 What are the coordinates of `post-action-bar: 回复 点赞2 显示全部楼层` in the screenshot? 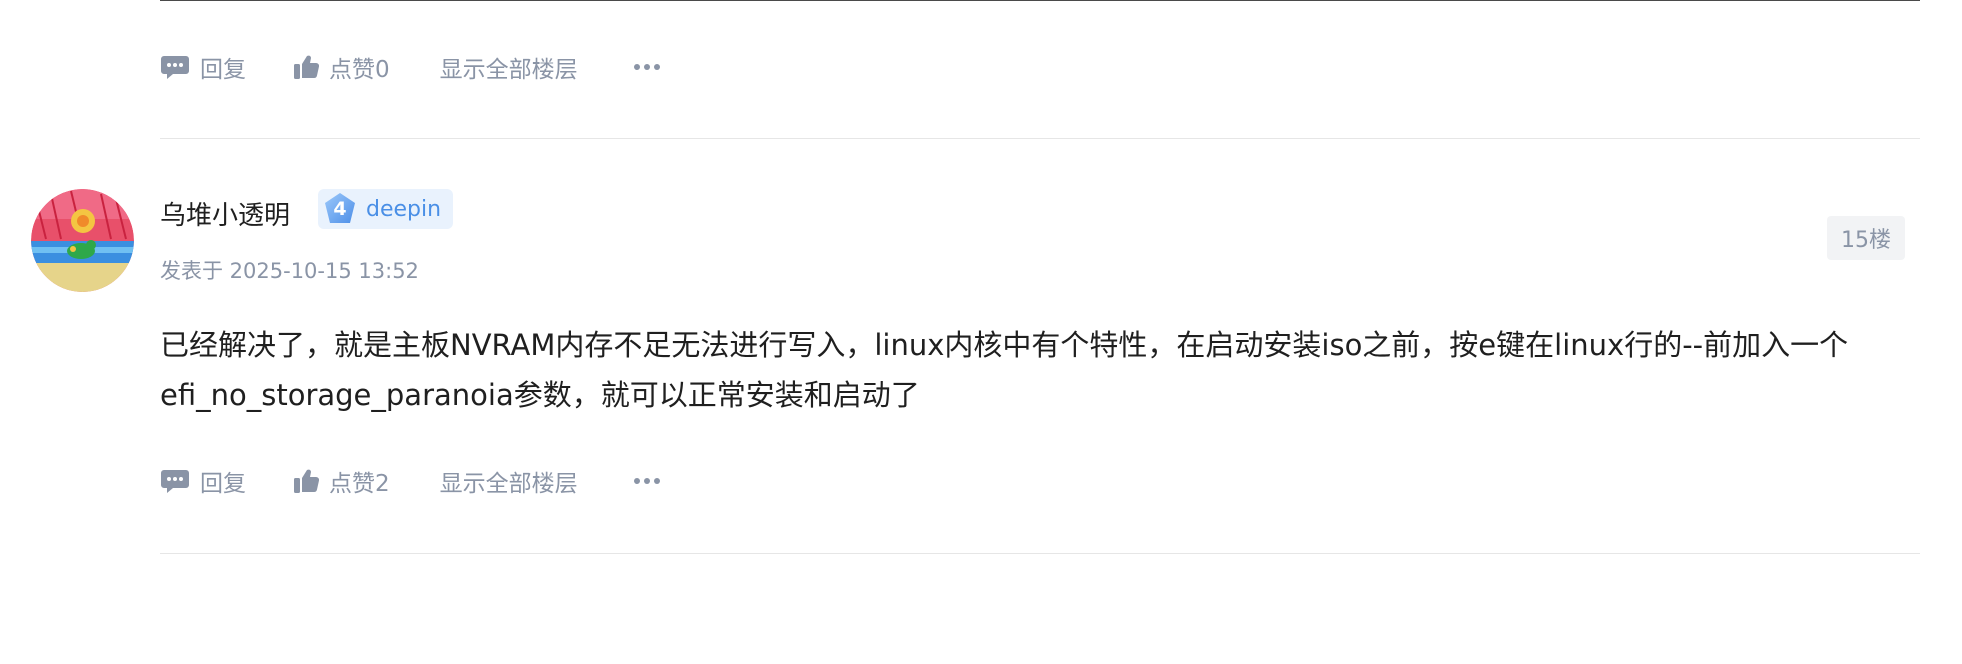 It's located at (415, 481).